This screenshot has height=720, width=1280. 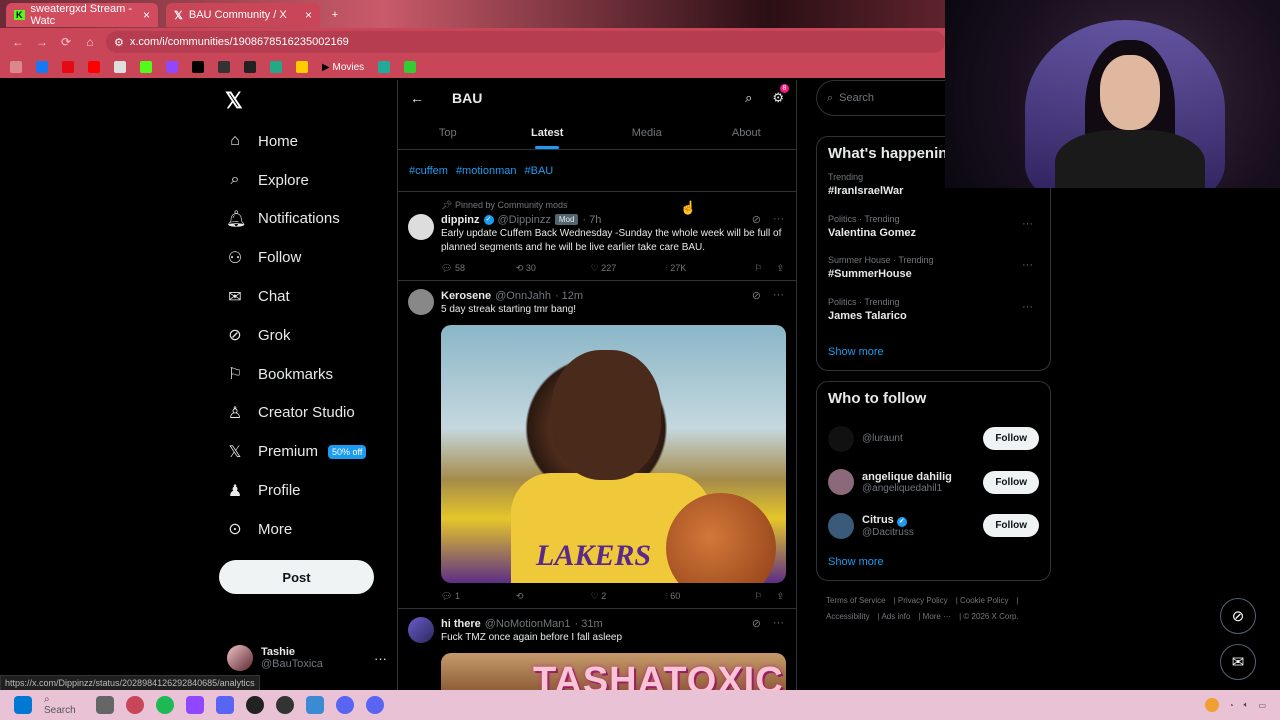 What do you see at coordinates (285, 705) in the screenshot?
I see `obs-icon` at bounding box center [285, 705].